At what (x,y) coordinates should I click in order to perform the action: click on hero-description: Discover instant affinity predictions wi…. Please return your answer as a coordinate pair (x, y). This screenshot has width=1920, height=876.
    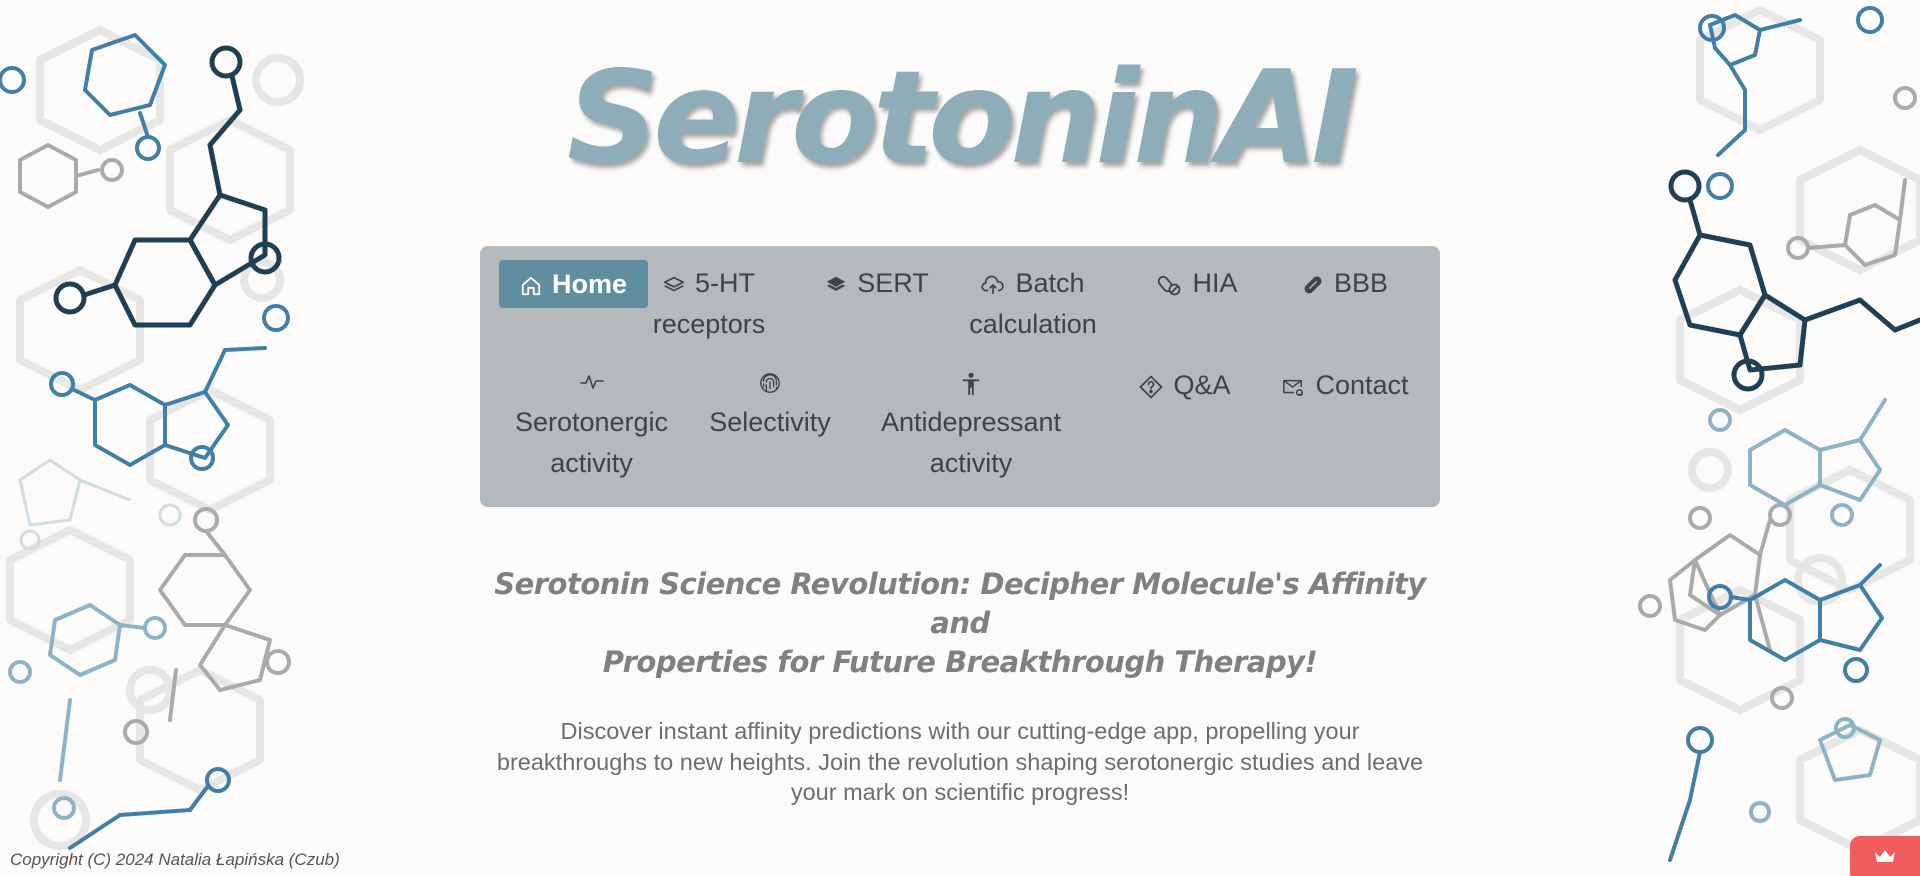
    Looking at the image, I should click on (960, 762).